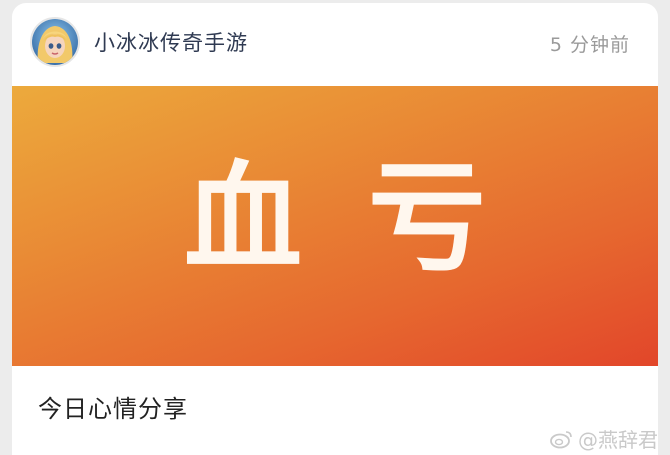 The width and height of the screenshot is (670, 455). Describe the element at coordinates (171, 43) in the screenshot. I see `account-name: 小冰冰传奇手游` at that location.